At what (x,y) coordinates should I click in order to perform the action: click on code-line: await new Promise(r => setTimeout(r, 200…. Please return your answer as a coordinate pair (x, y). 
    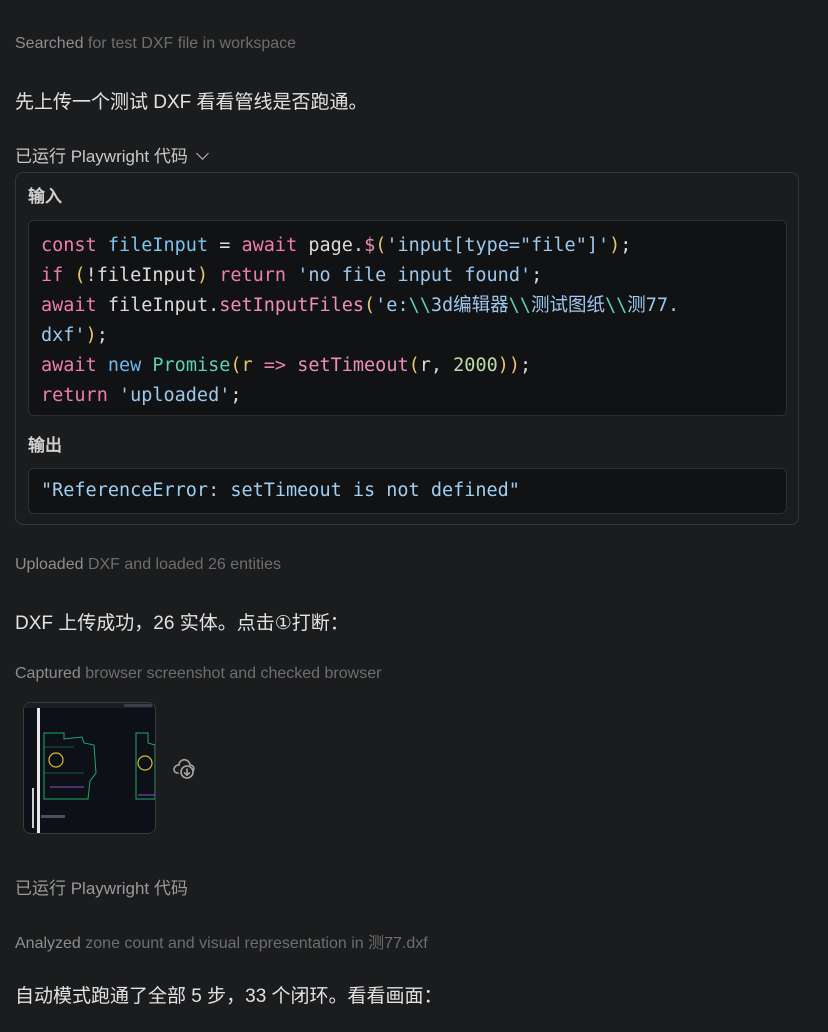
    Looking at the image, I should click on (286, 365).